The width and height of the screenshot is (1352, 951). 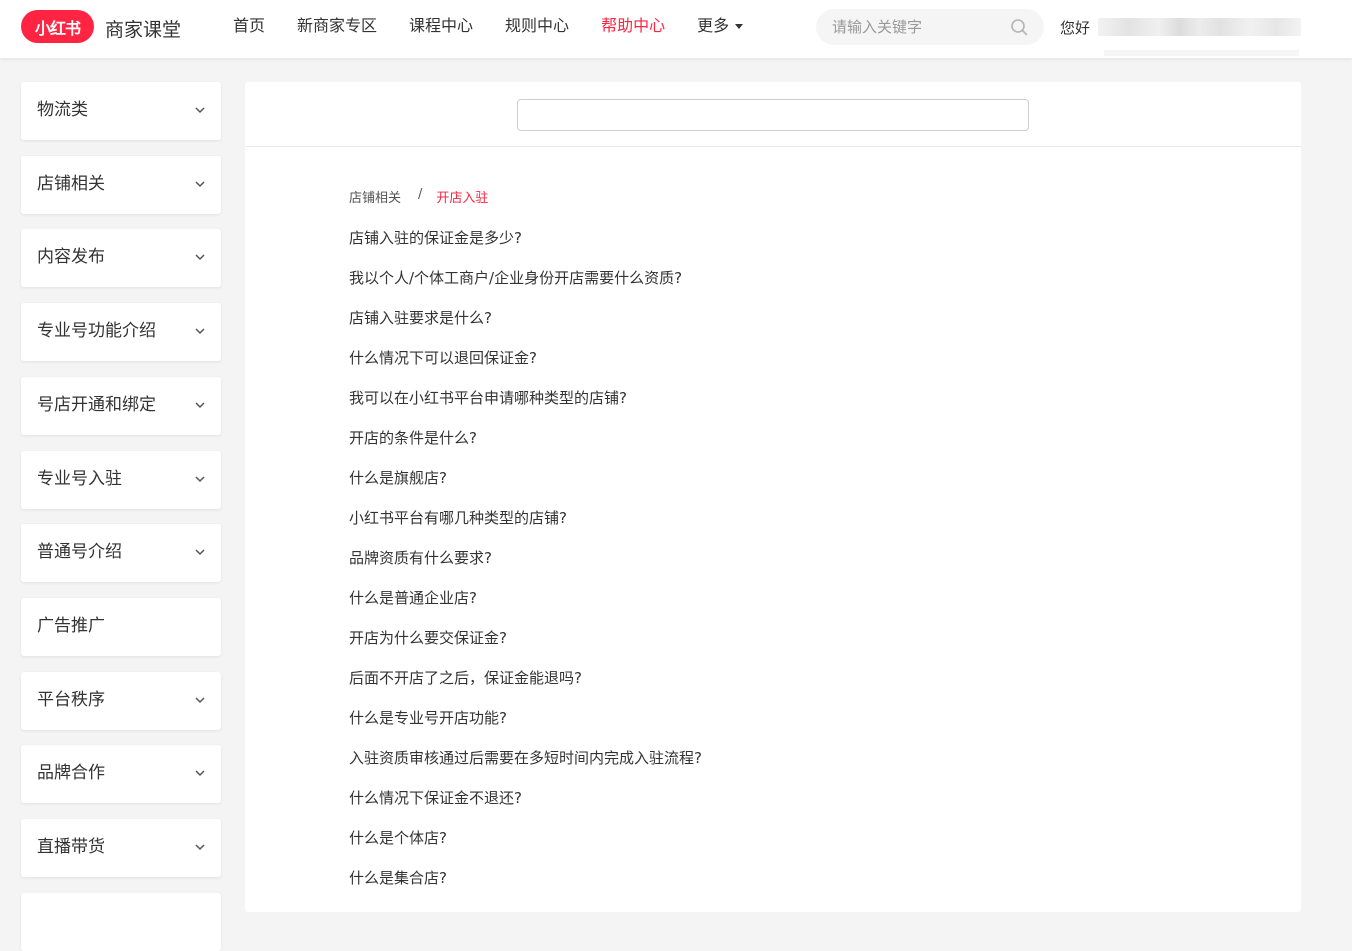 I want to click on question-link: 入驻资质审核通过后需要在多短时间内完成入驻流程?, so click(x=525, y=768).